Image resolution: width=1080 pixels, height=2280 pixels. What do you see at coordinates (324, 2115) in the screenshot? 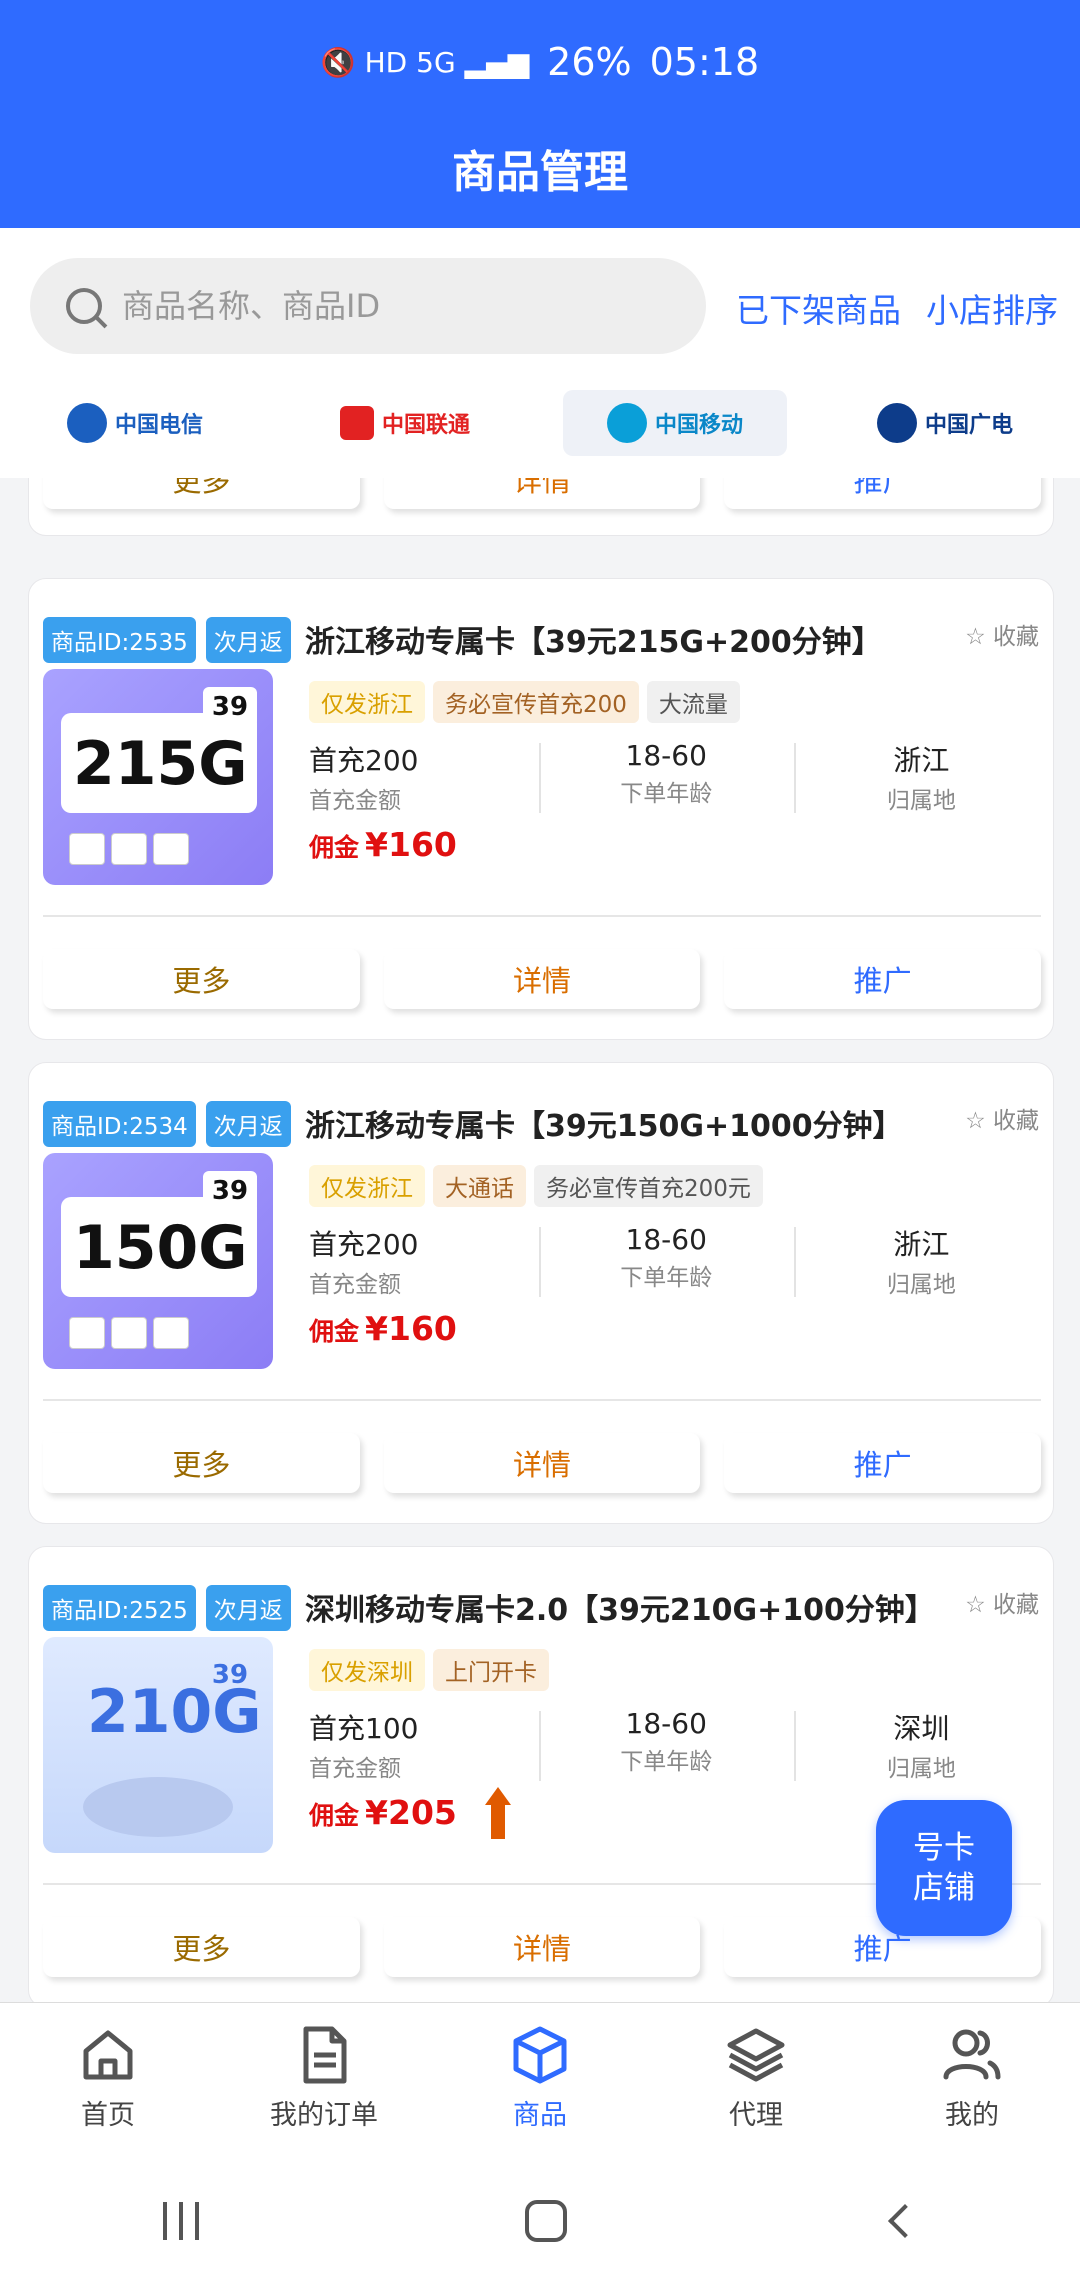
I see `tab-label: 我的订单` at bounding box center [324, 2115].